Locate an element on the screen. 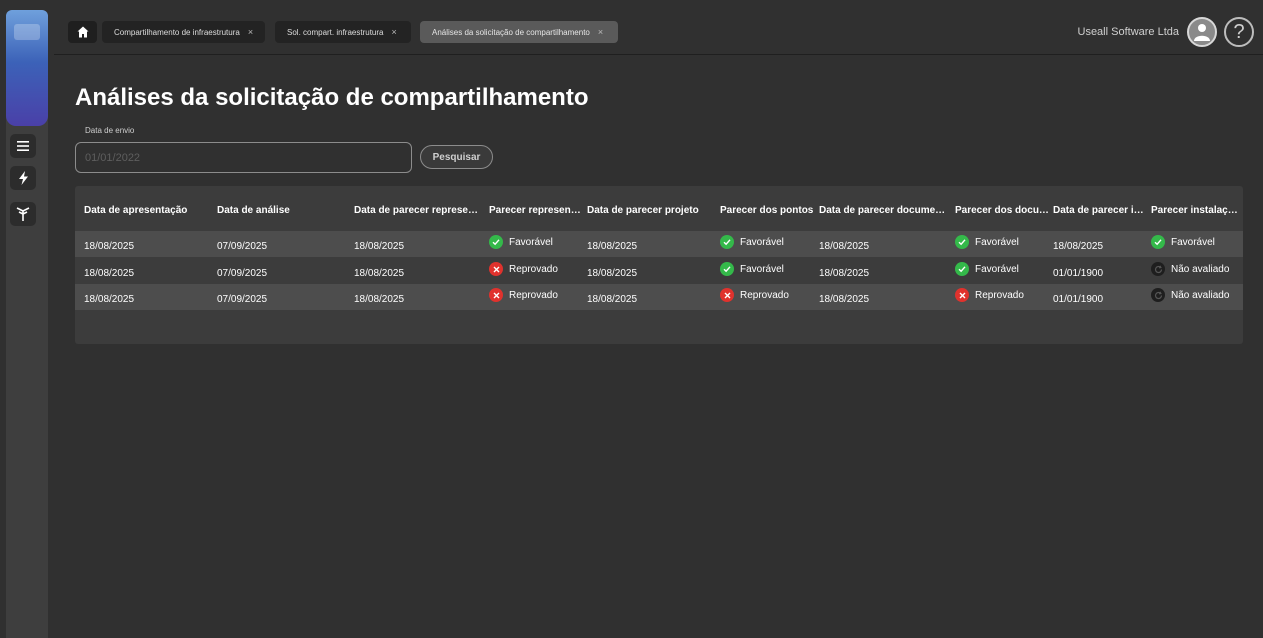 The width and height of the screenshot is (1263, 638). home-icon is located at coordinates (82, 32).